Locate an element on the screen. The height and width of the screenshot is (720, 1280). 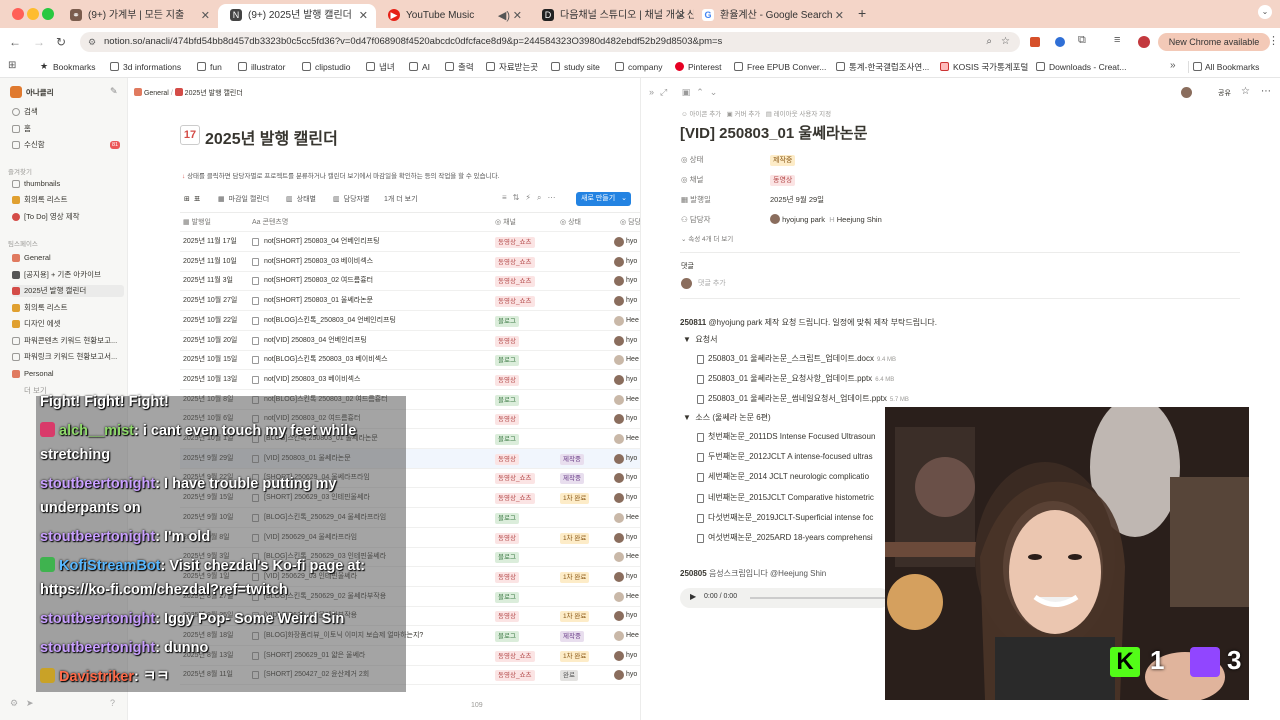
settings-icon: ⚙ is located at coordinates (14, 703).